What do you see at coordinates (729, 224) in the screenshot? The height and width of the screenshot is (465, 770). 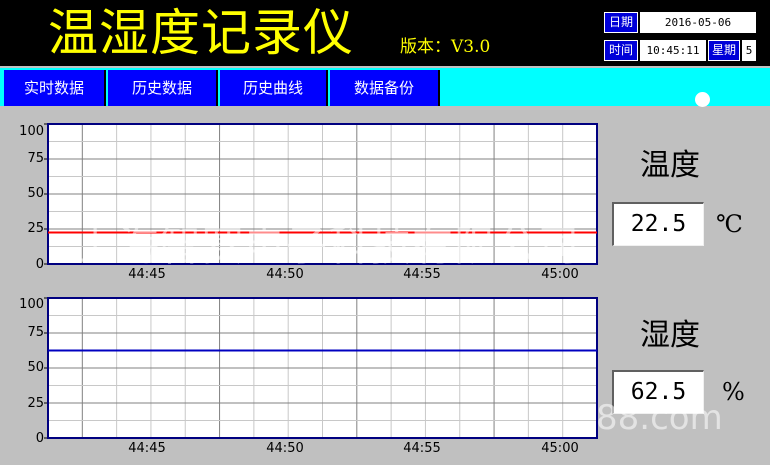 I see `temperature-unit: ℃` at bounding box center [729, 224].